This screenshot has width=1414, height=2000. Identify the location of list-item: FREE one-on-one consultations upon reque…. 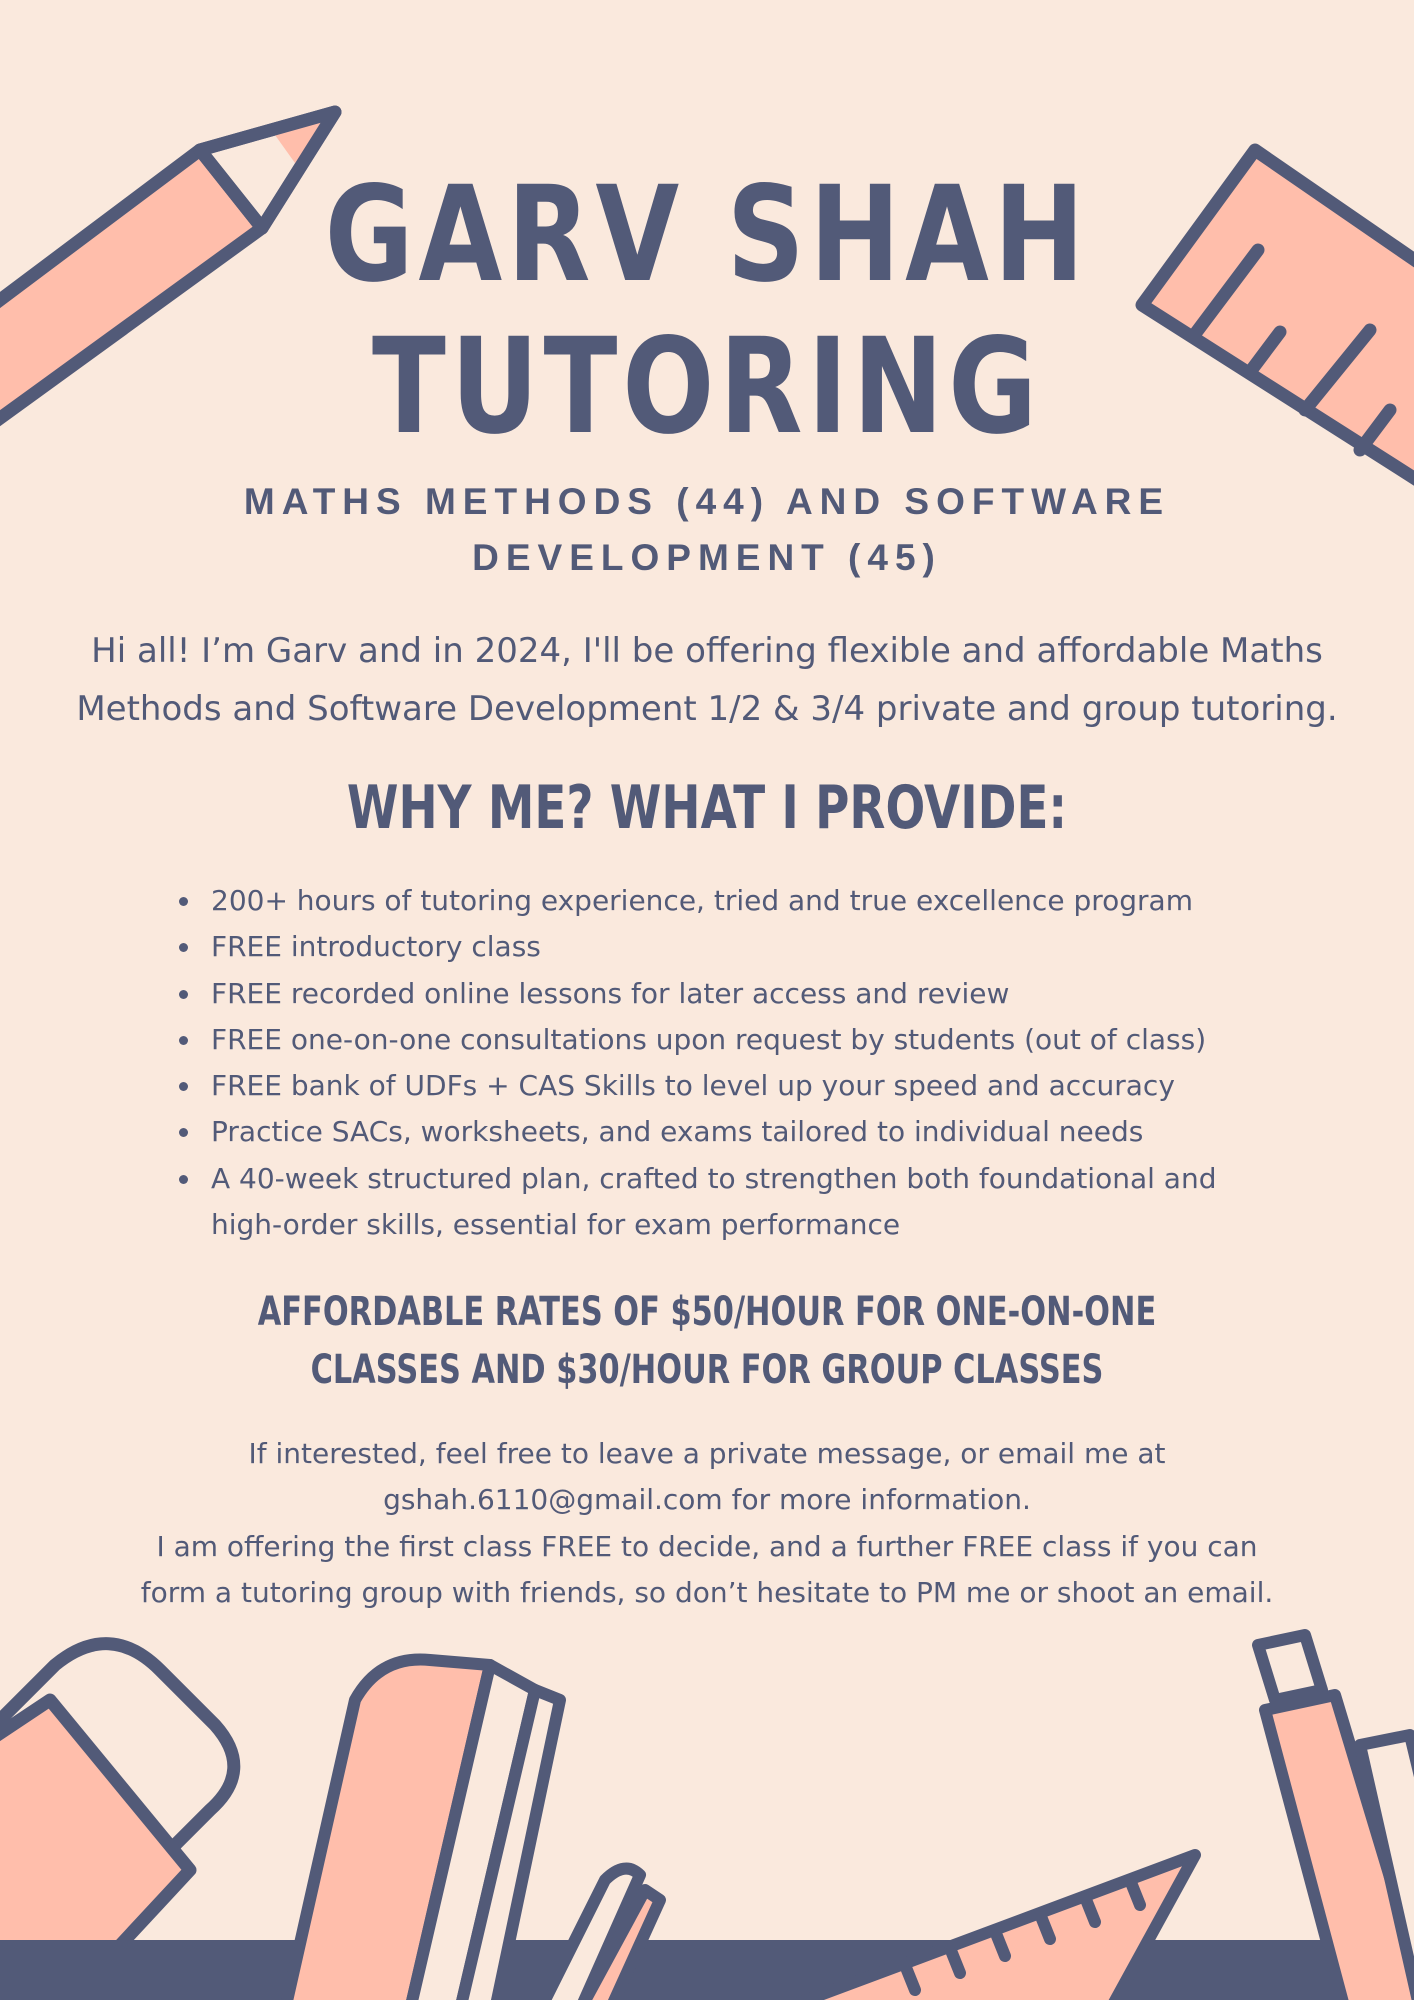
(720, 1040).